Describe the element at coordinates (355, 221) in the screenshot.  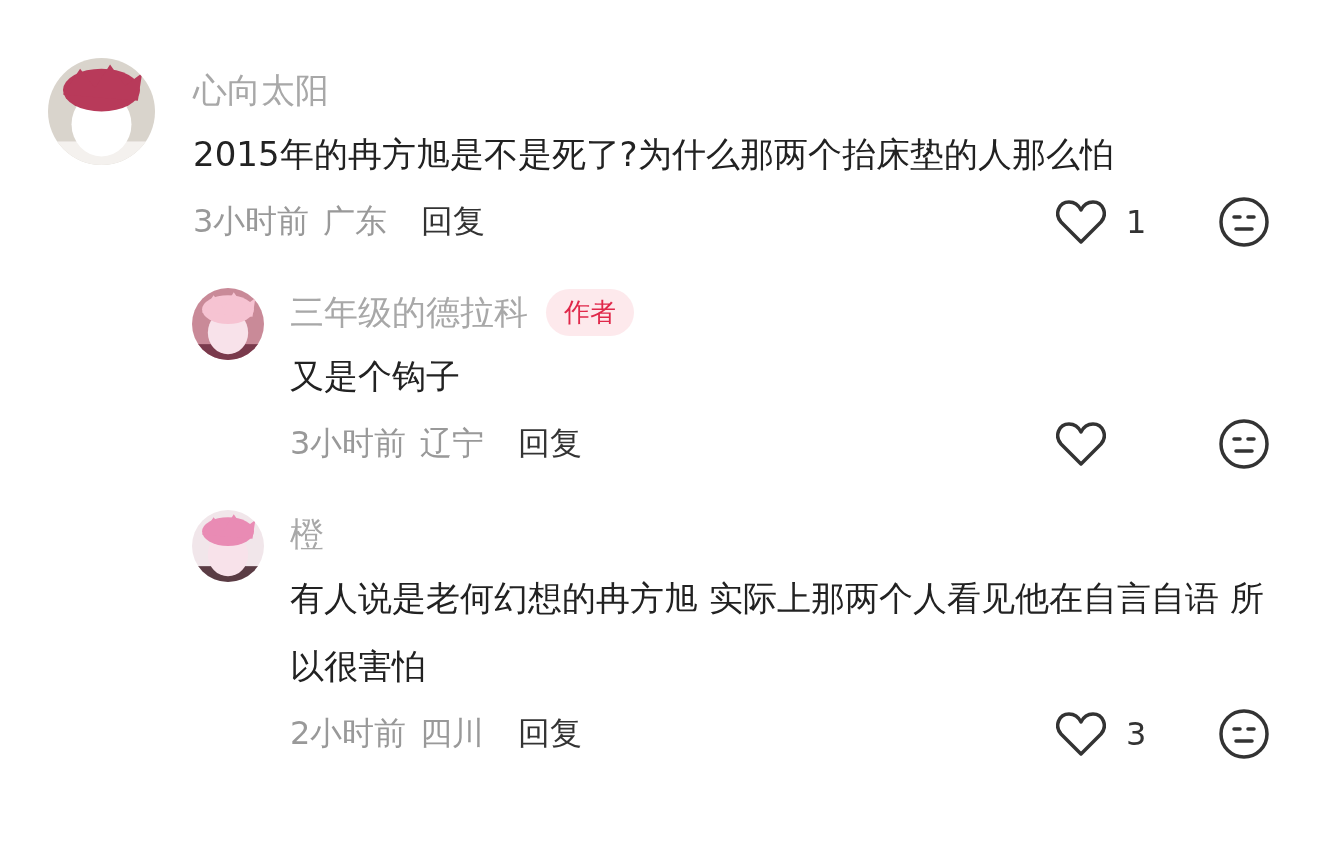
I see `comment-location: 广东` at that location.